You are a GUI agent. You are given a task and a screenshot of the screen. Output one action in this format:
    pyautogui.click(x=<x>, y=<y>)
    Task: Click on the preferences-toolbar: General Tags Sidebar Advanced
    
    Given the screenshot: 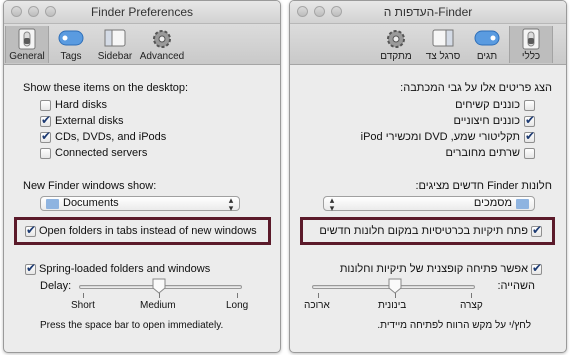 What is the action you would take?
    pyautogui.click(x=142, y=44)
    